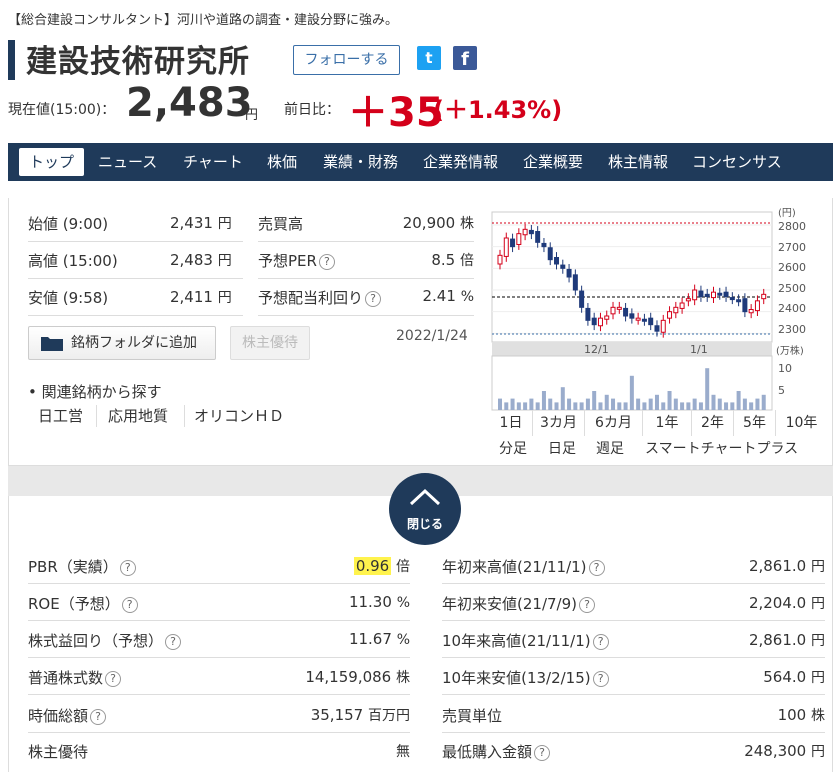 The width and height of the screenshot is (833, 772). I want to click on volume-label: 売買高, so click(281, 224).